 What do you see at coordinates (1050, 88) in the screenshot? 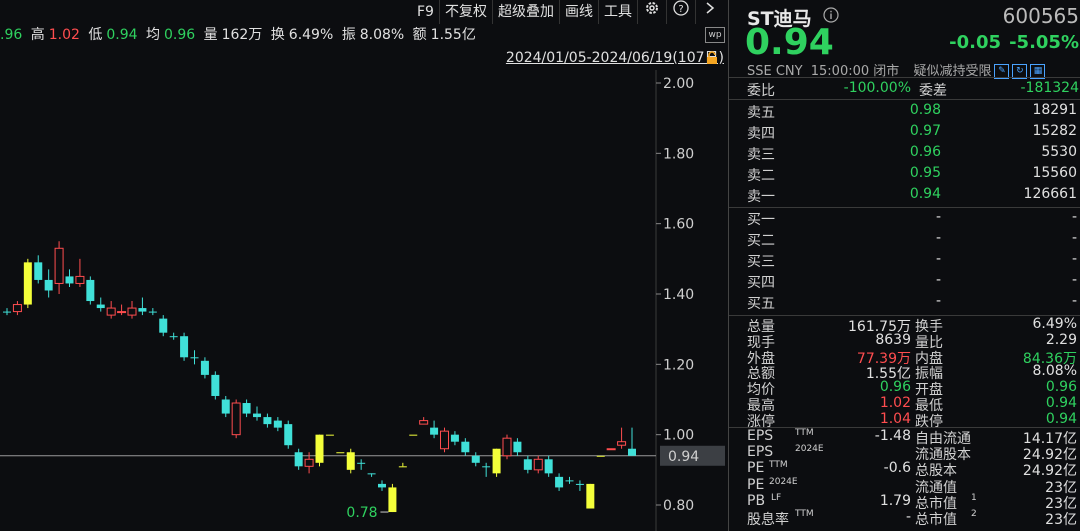
I see `order-diff-value: -181324` at bounding box center [1050, 88].